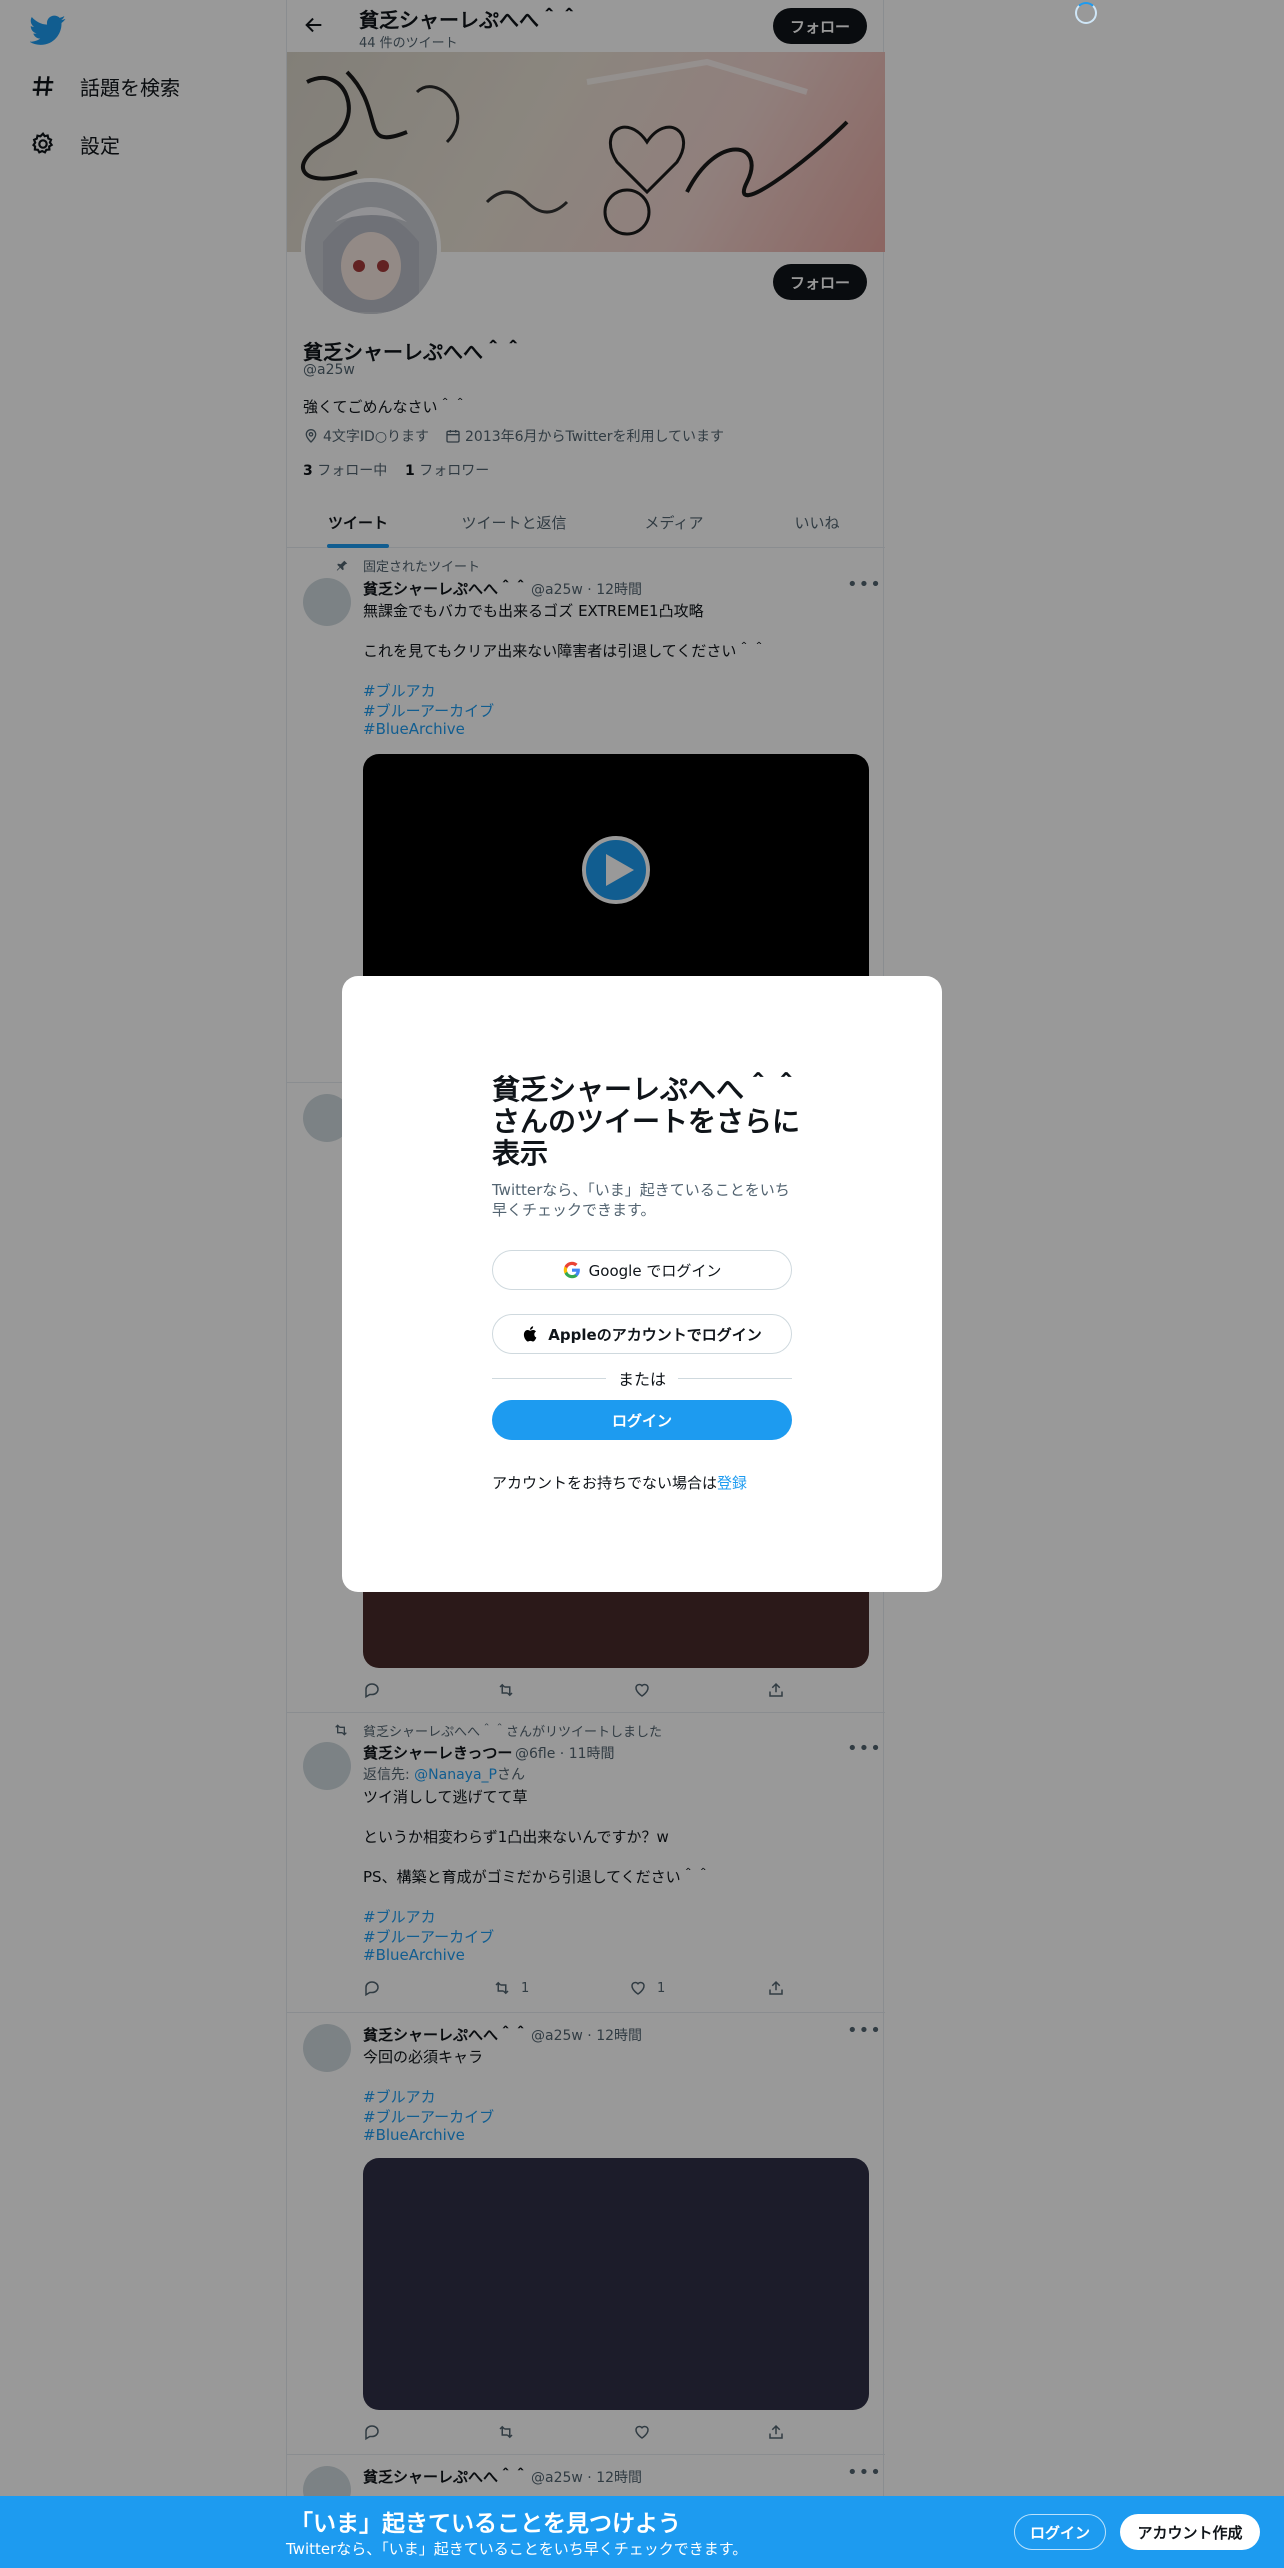 Image resolution: width=1284 pixels, height=2568 pixels. What do you see at coordinates (517, 2549) in the screenshot?
I see `bottom-bar-subtitle: Twitterなら、「いま」起きていることをいち早くチェックできます。` at bounding box center [517, 2549].